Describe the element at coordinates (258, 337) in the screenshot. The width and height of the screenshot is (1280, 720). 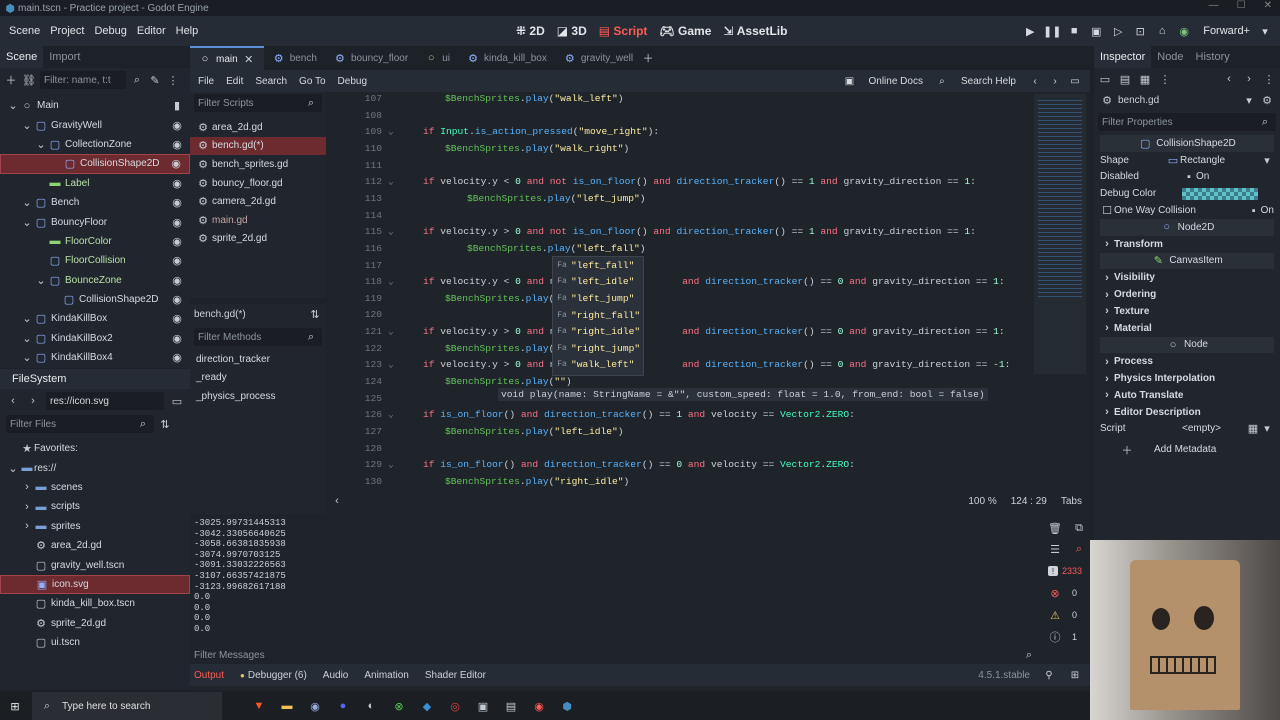
I see `method-filter-input: Filter Methods ⌕` at that location.